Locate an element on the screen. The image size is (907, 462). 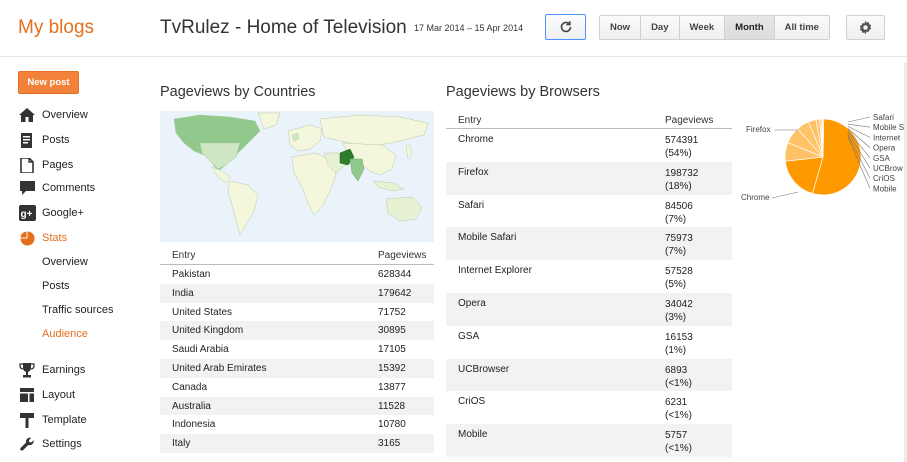
stats-sub-posts: Posts is located at coordinates (56, 286).